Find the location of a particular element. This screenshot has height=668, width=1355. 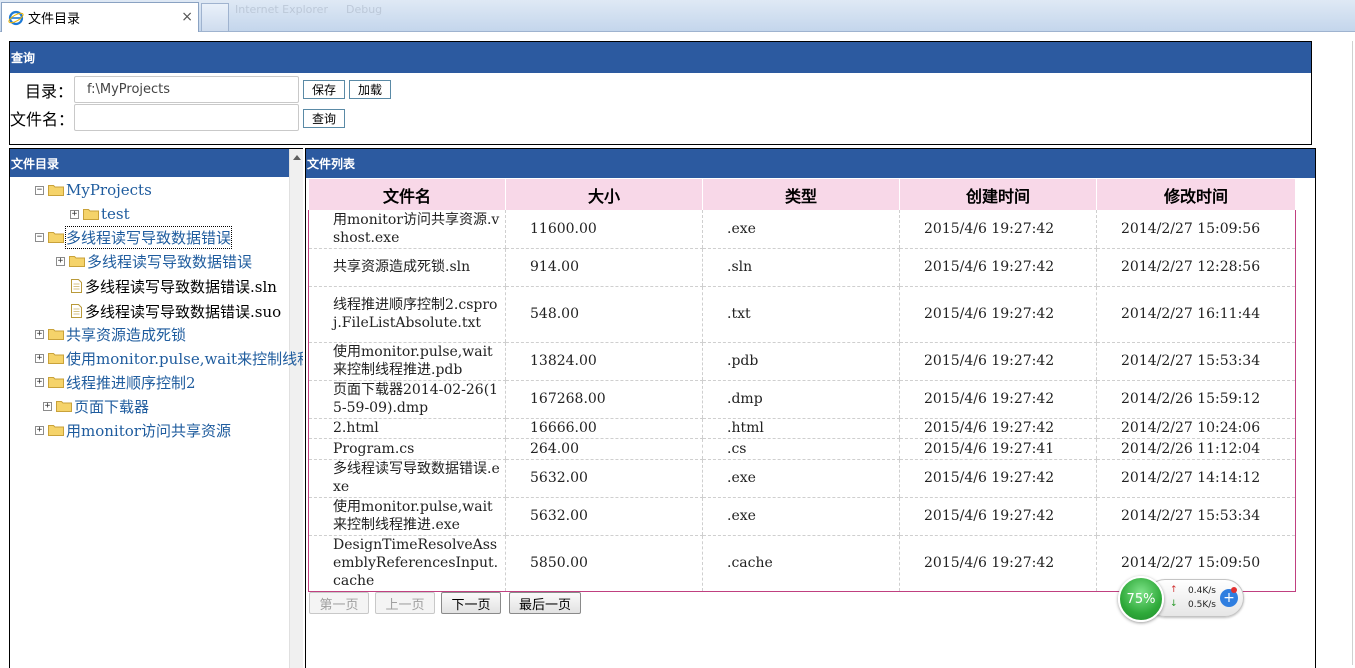

cell-type: .cache is located at coordinates (801, 563).